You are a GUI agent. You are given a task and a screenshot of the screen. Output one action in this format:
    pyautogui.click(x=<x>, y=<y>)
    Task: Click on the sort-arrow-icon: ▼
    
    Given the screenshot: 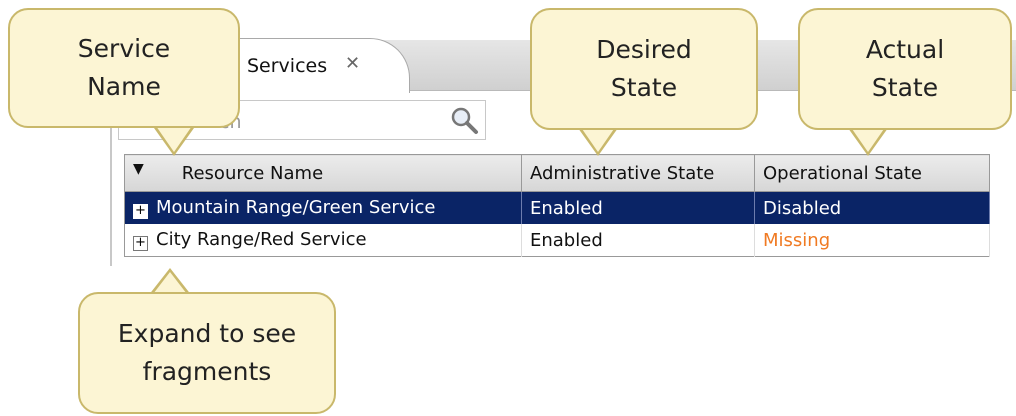 What is the action you would take?
    pyautogui.click(x=138, y=169)
    